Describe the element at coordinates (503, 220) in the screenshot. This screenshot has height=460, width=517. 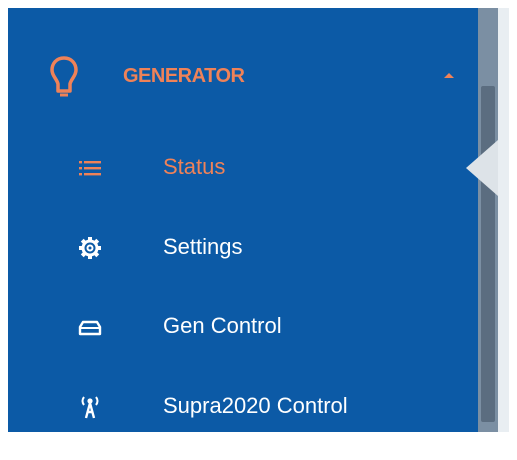
I see `content-edge` at that location.